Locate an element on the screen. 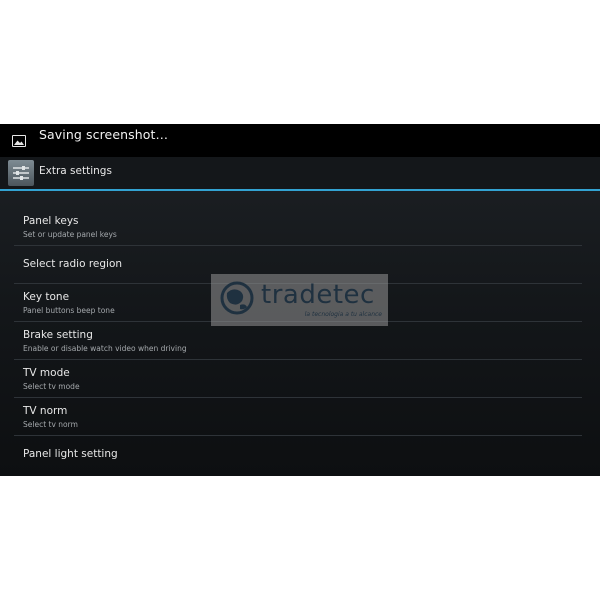 The width and height of the screenshot is (600, 600). setting-item-tv-norm: TV norm Select tv norm is located at coordinates (298, 417).